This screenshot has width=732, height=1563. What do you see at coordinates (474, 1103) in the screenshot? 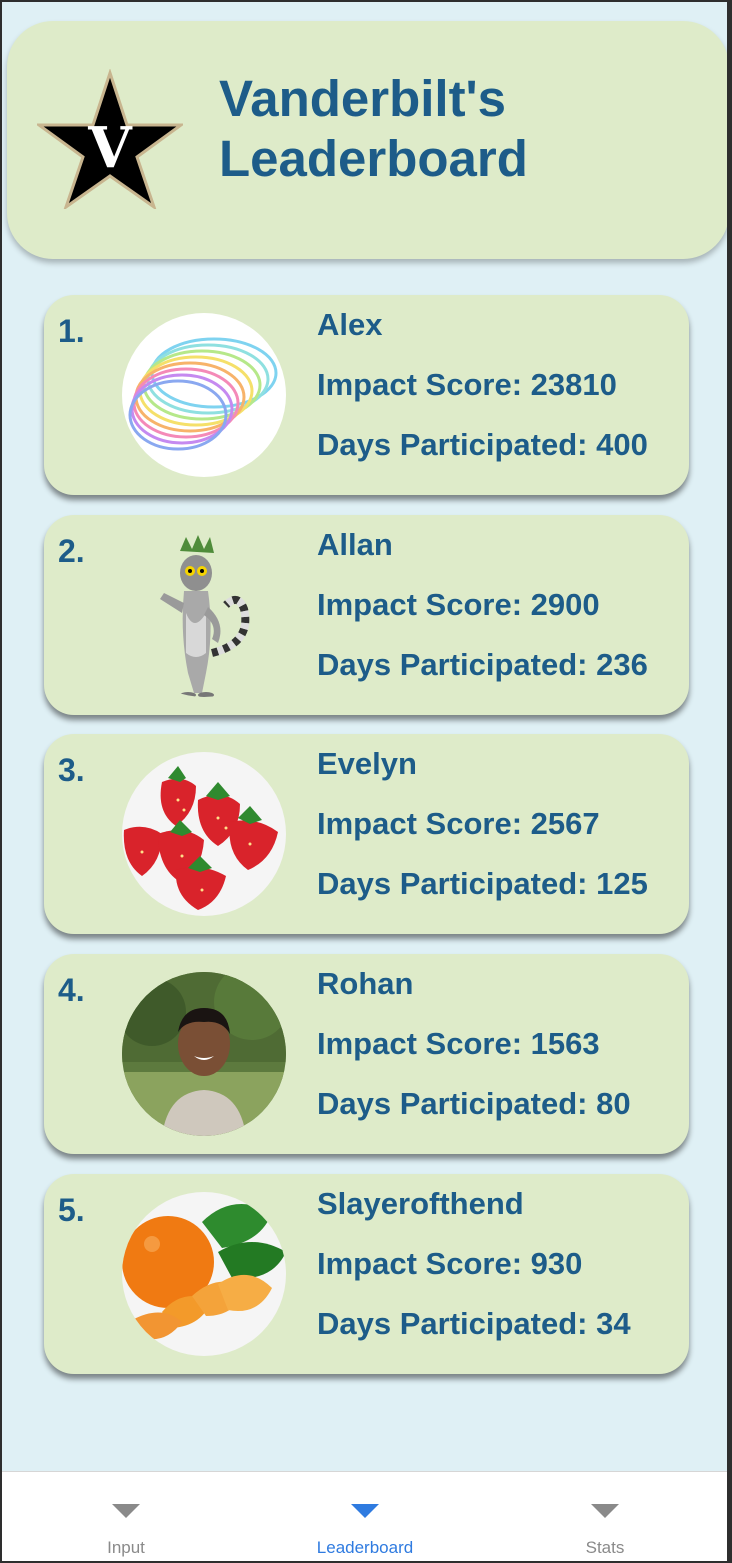
I see `days-participated: Days Participated: 80` at bounding box center [474, 1103].